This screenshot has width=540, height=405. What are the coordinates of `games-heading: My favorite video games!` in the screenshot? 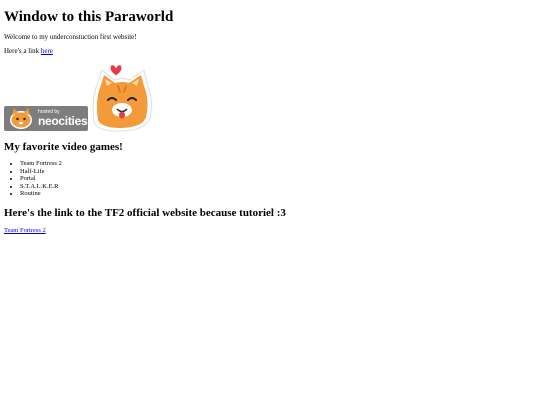 It's located at (63, 147).